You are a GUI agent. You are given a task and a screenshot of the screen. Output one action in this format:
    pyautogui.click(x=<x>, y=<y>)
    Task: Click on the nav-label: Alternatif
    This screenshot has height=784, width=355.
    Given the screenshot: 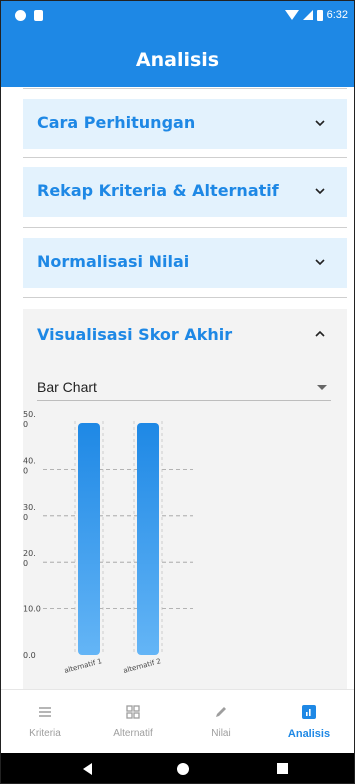 What is the action you would take?
    pyautogui.click(x=133, y=733)
    